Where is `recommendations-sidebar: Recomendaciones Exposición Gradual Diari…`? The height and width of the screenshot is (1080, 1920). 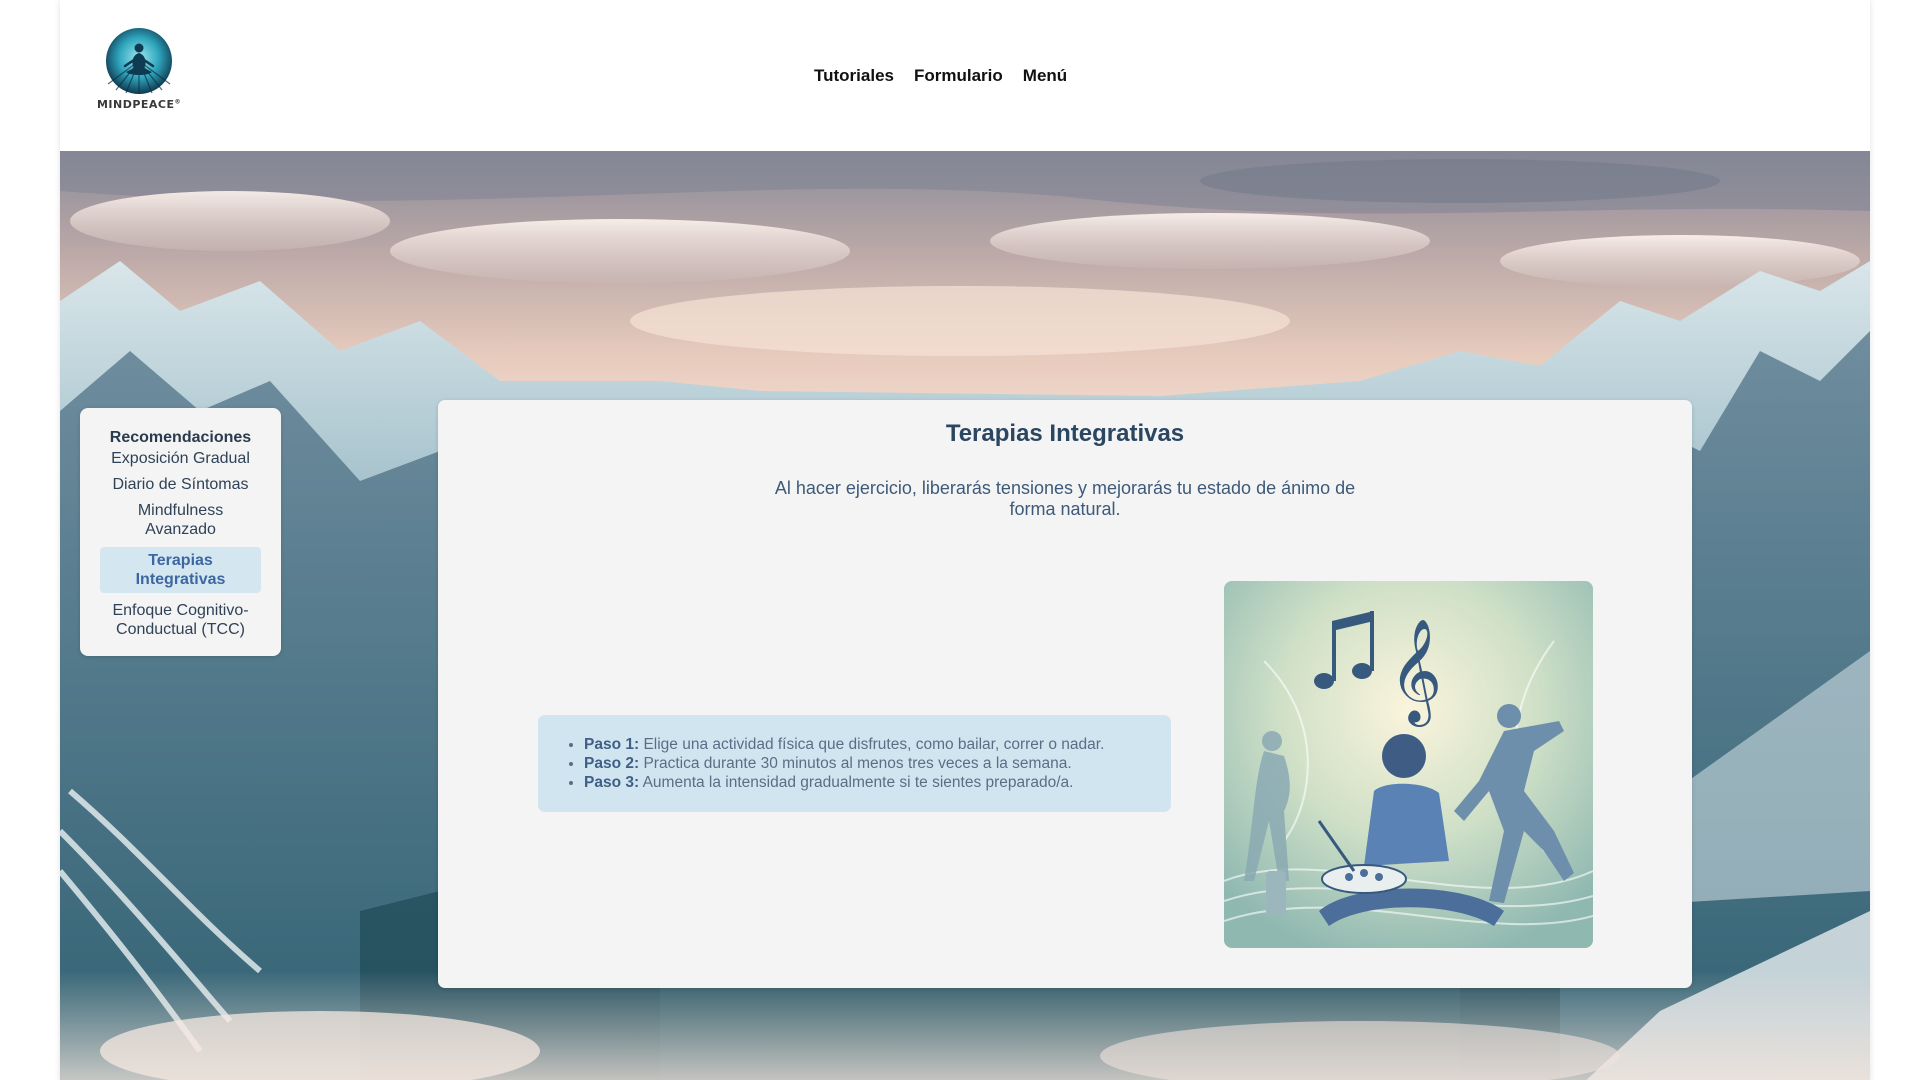 recommendations-sidebar: Recomendaciones Exposición Gradual Diari… is located at coordinates (180, 532).